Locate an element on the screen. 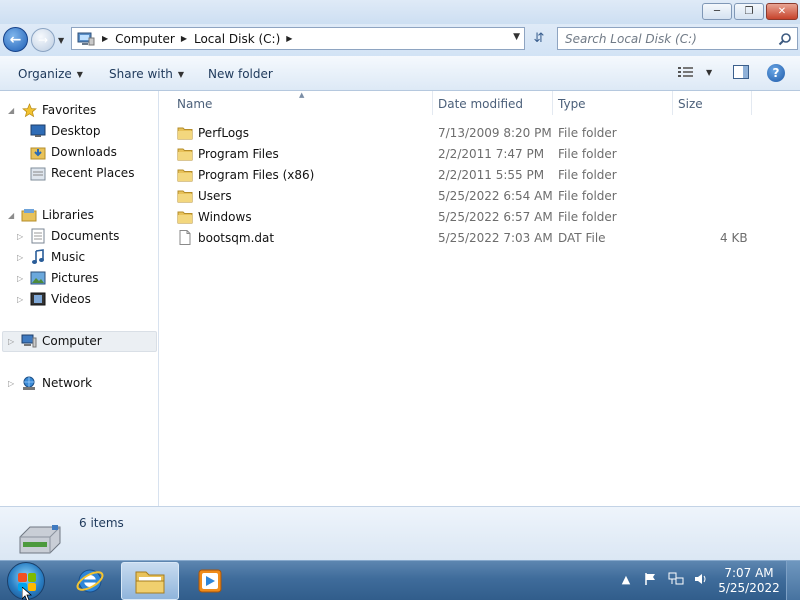 Image resolution: width=800 pixels, height=600 pixels. file-date: 5/25/2022 6:54 AM is located at coordinates (495, 196).